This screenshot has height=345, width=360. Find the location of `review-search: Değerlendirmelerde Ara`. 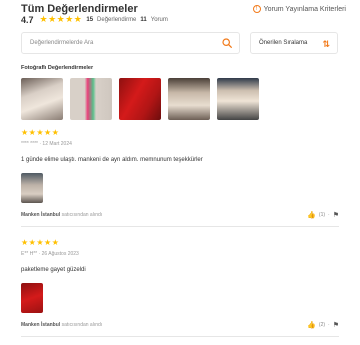

review-search: Değerlendirmelerde Ara is located at coordinates (130, 43).